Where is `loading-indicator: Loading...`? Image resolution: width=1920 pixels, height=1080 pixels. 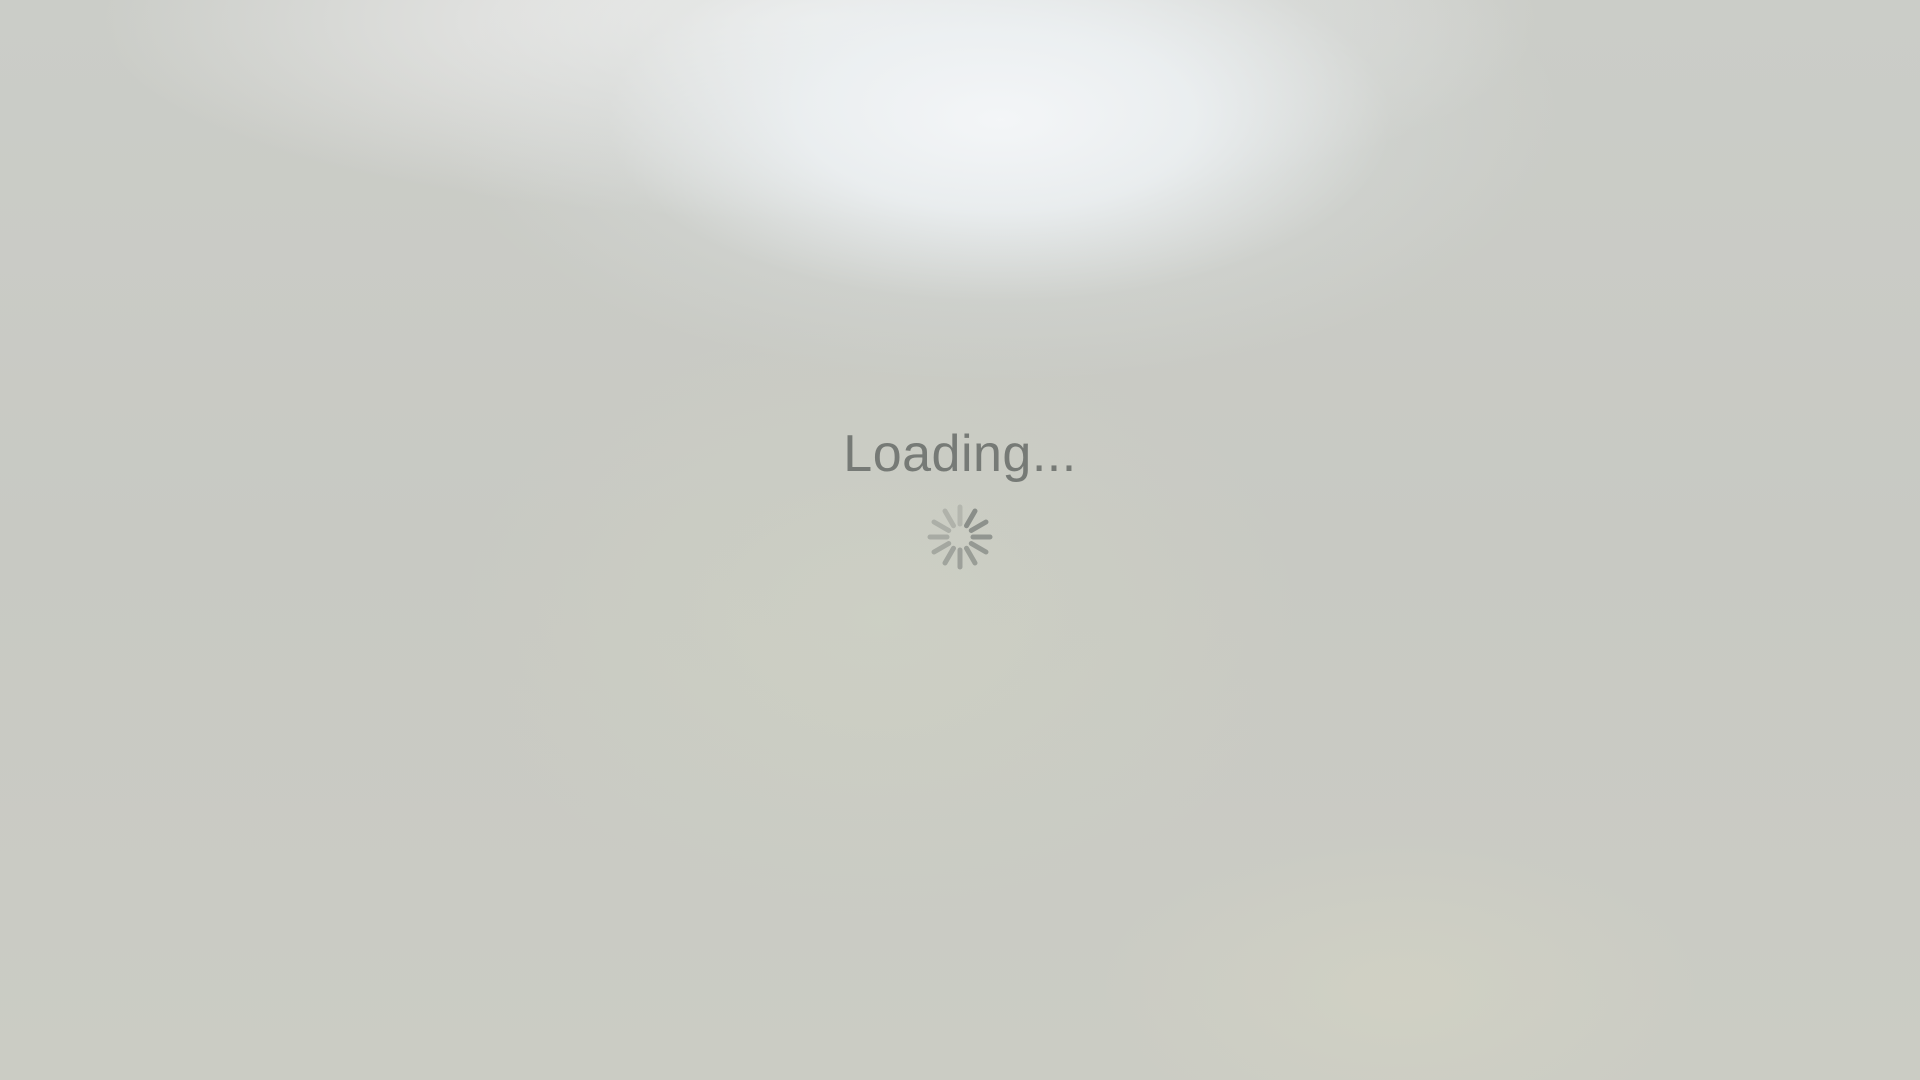
loading-indicator: Loading... is located at coordinates (960, 507).